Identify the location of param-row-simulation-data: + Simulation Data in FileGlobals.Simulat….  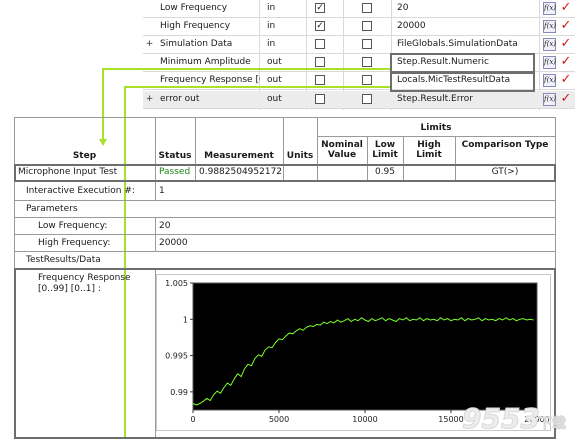
(359, 45).